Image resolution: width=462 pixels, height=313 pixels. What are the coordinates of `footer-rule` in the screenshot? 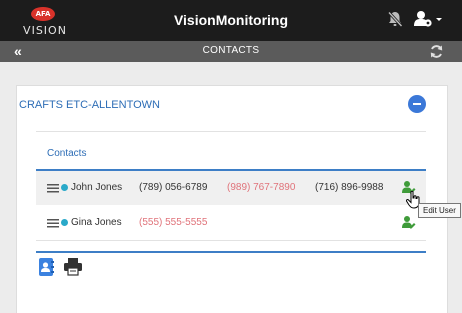 It's located at (231, 252).